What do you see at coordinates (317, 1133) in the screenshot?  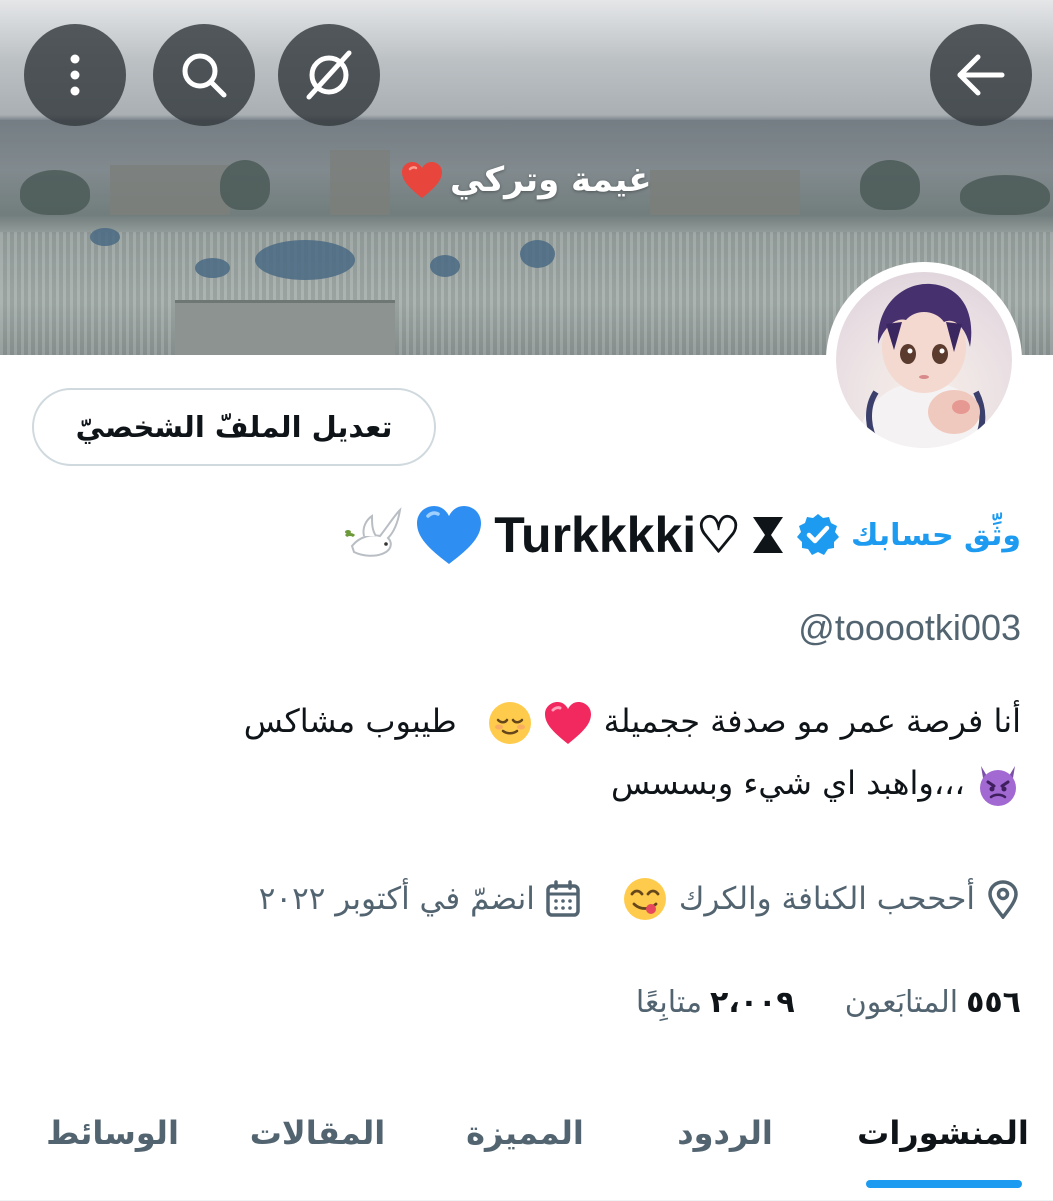 I see `tab-articles: المقالات` at bounding box center [317, 1133].